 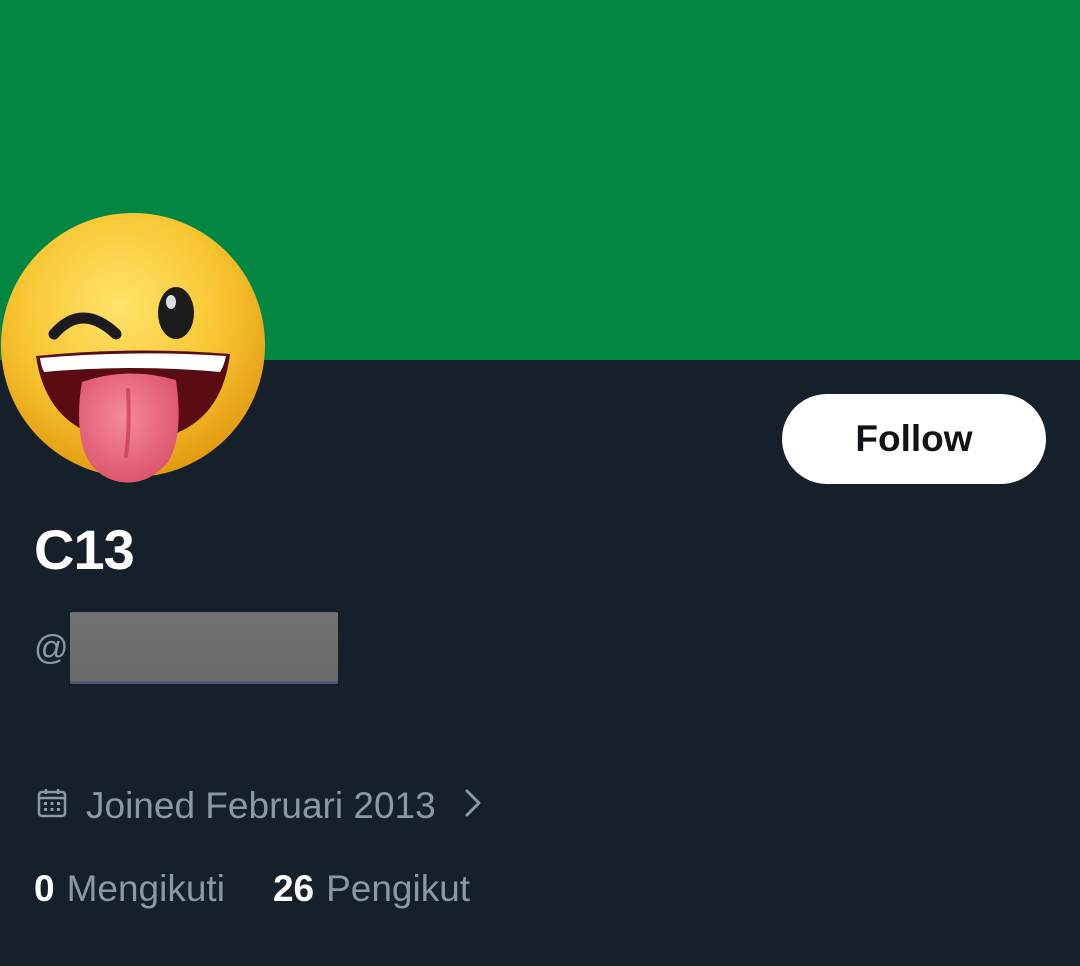 I want to click on chevron-right-icon, so click(x=473, y=803).